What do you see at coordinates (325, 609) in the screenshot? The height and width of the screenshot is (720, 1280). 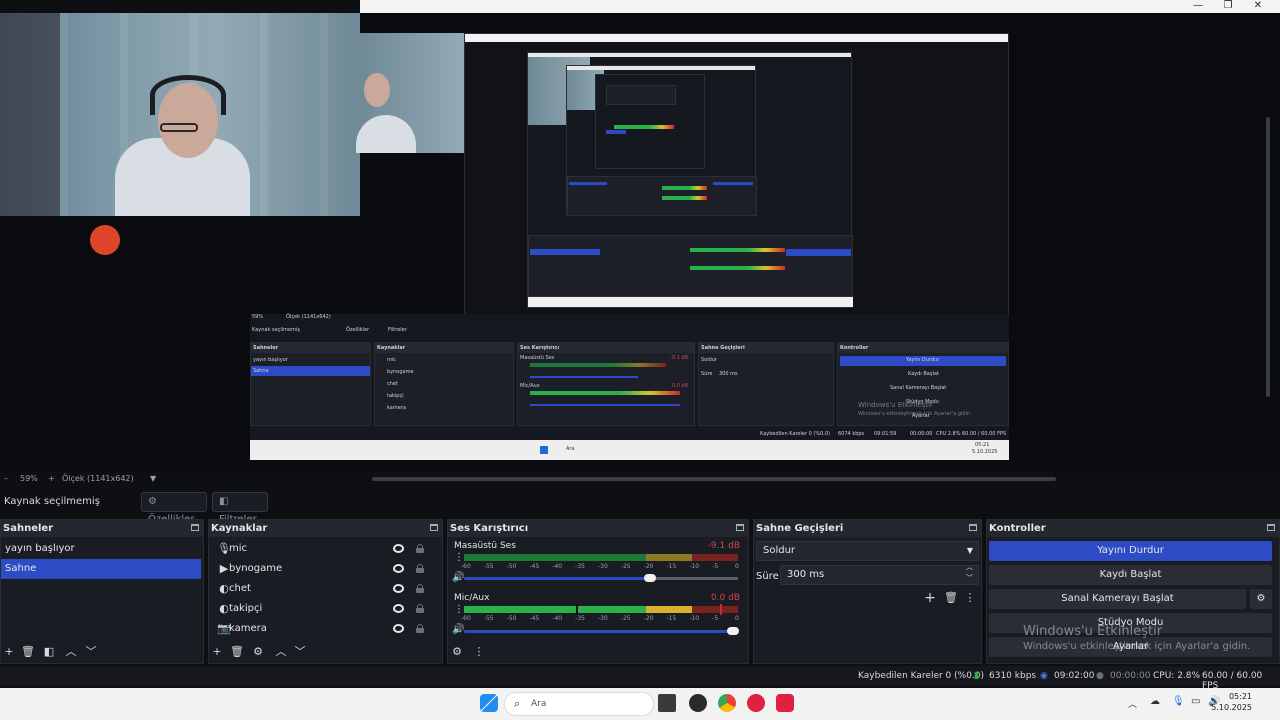 I see `source-item-takipci: ◐ takipçi` at bounding box center [325, 609].